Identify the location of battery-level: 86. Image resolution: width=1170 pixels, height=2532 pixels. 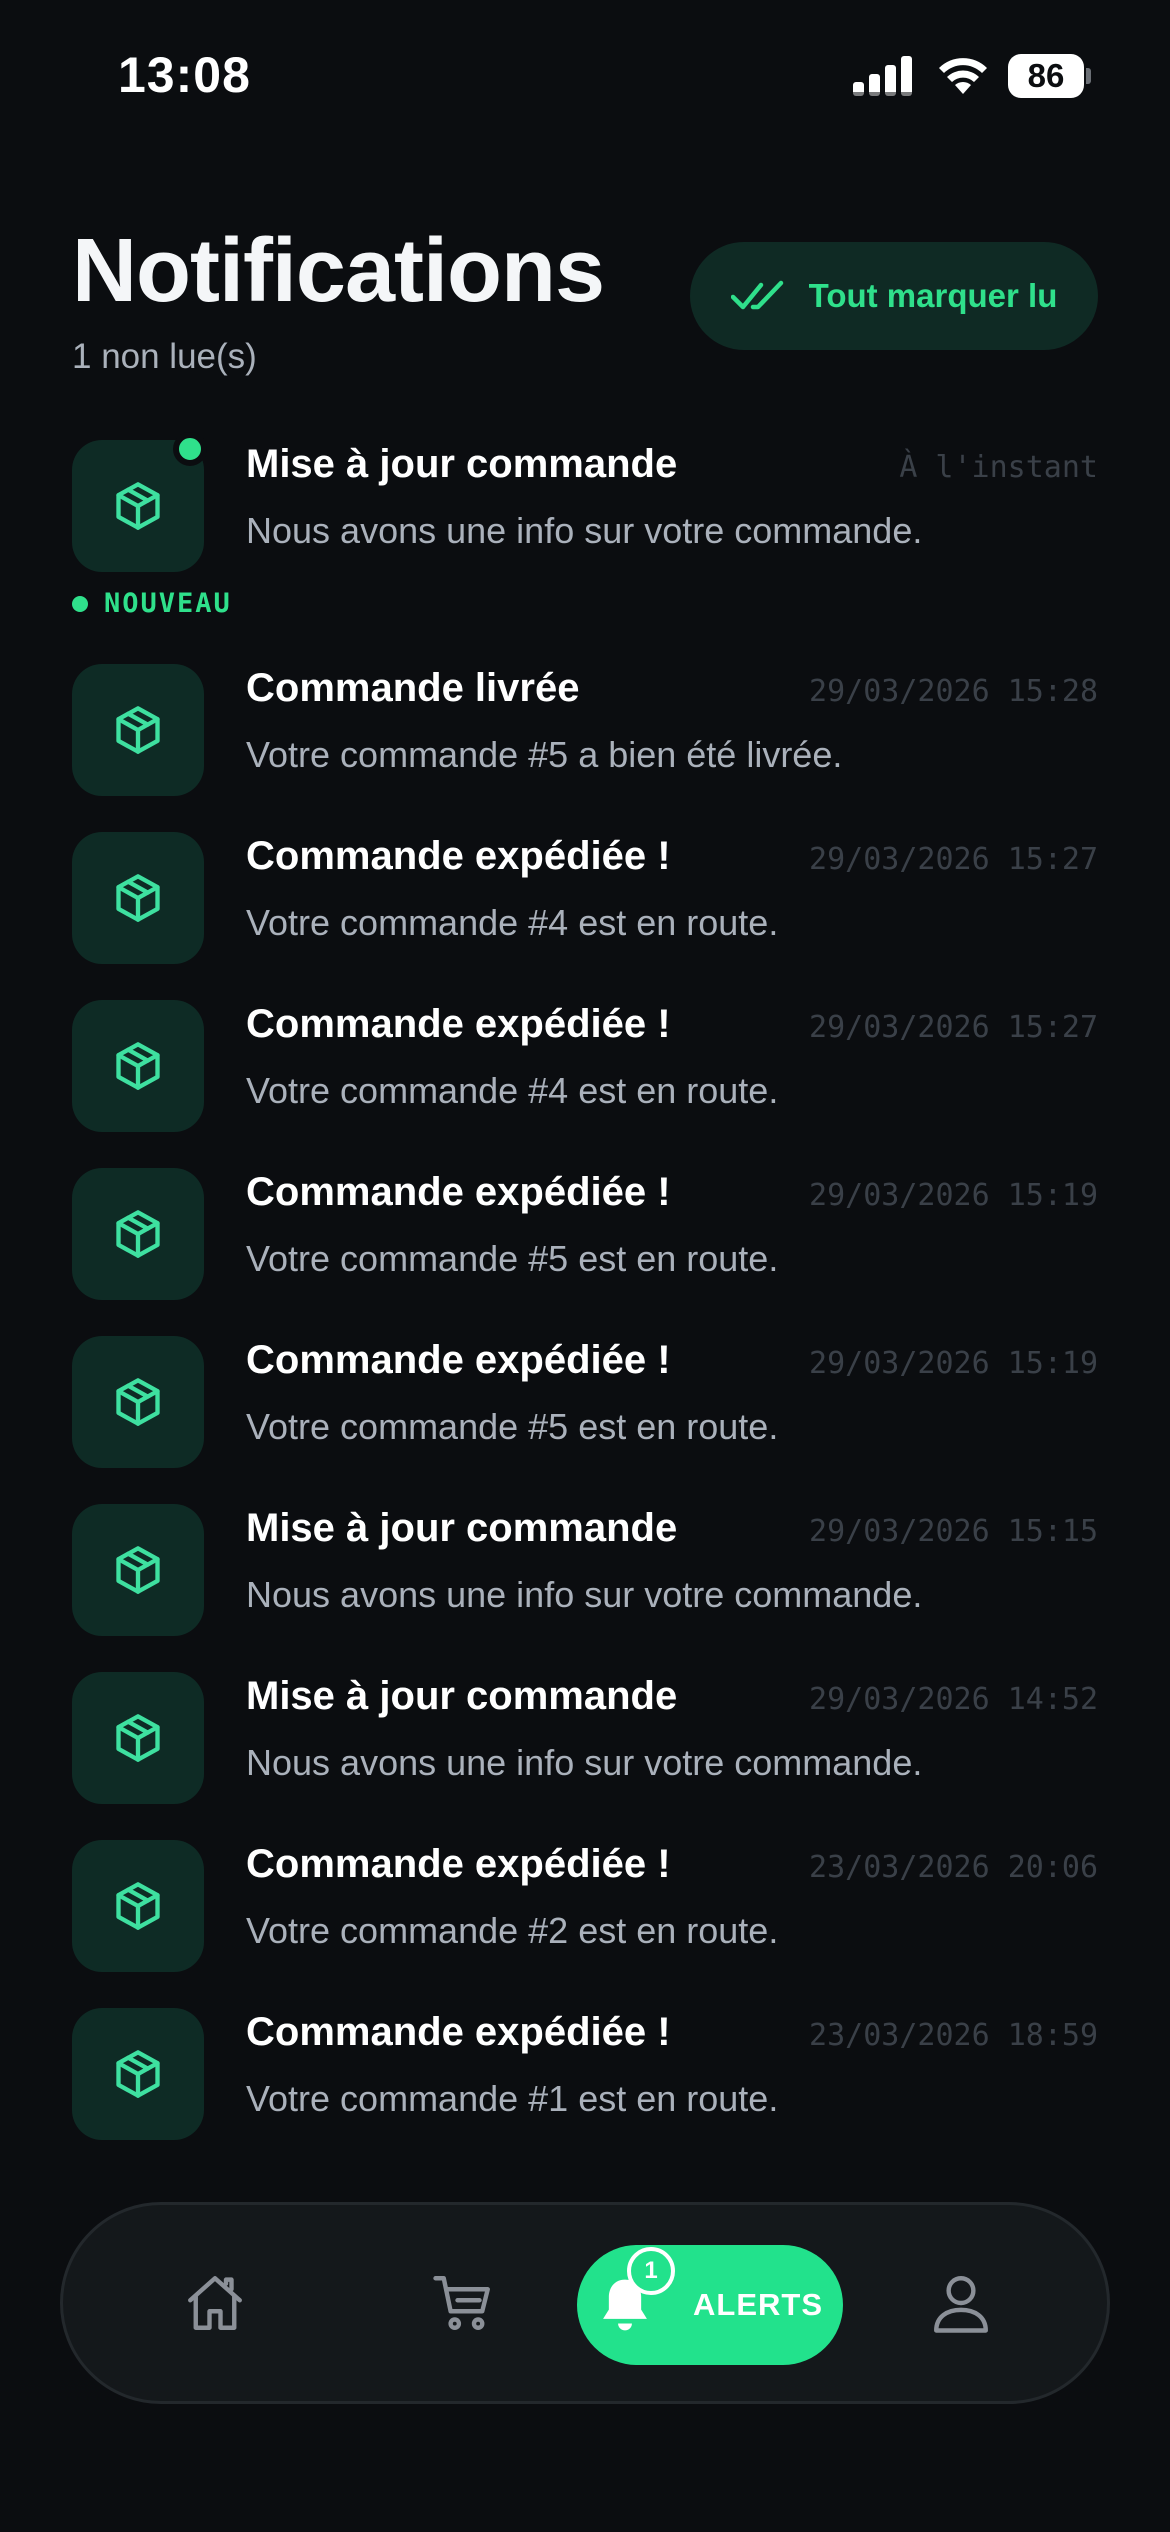
(1046, 75).